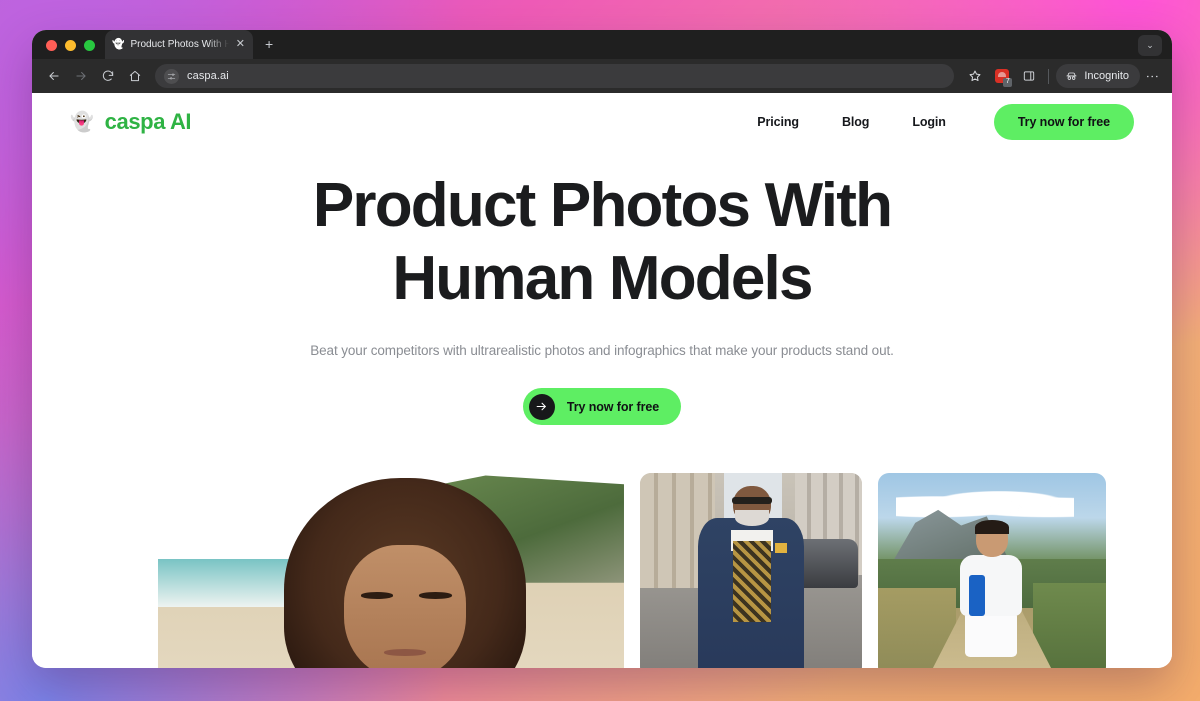 Image resolution: width=1200 pixels, height=701 pixels. I want to click on hero-try-now-button: Try now for free, so click(602, 407).